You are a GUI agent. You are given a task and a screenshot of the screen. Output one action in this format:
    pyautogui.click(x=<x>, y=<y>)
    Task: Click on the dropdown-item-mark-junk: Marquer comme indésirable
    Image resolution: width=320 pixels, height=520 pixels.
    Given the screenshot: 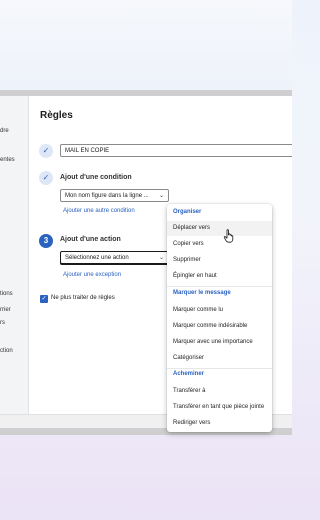 What is the action you would take?
    pyautogui.click(x=219, y=326)
    